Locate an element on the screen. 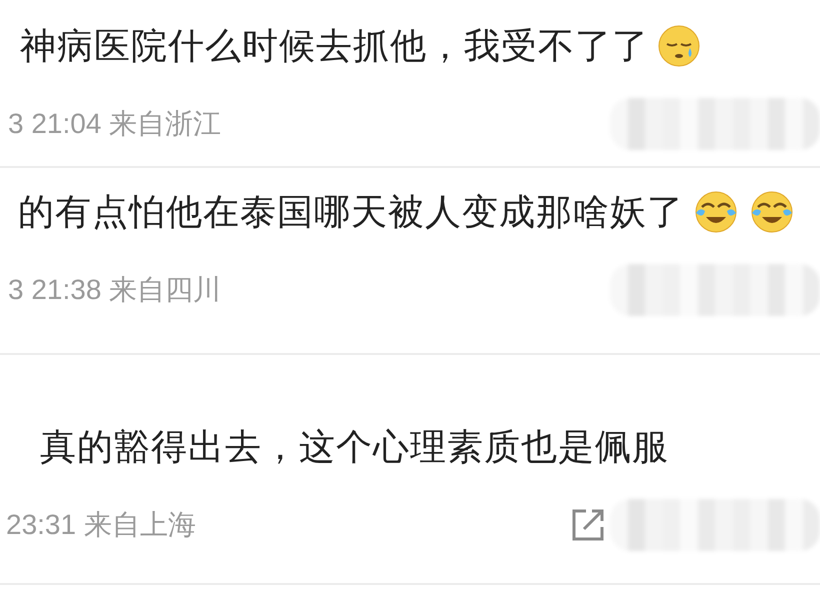 The image size is (820, 600). comment-text: 的有点怕他在泰国哪天被人变成那啥妖了 is located at coordinates (351, 212).